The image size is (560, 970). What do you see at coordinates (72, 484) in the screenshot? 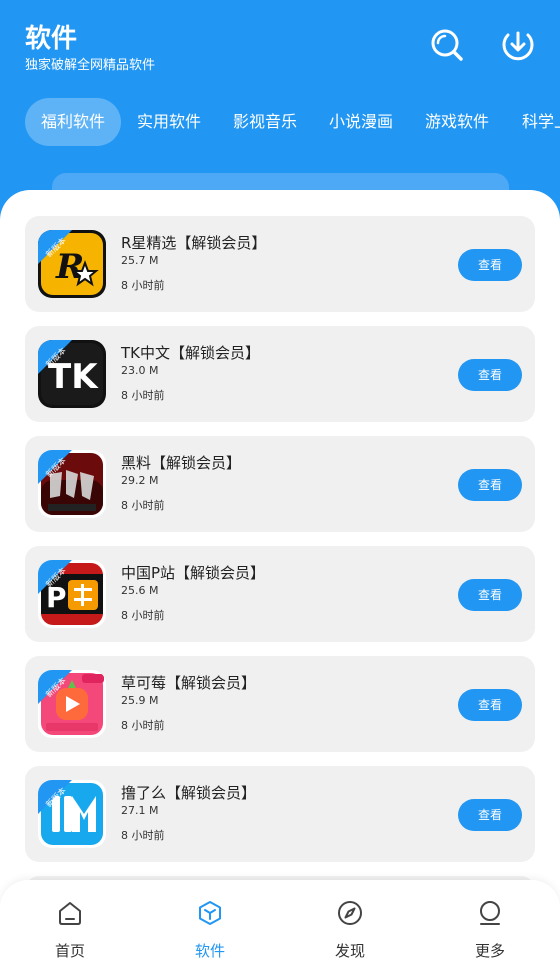
I see `heiliao-icon: 新版本` at bounding box center [72, 484].